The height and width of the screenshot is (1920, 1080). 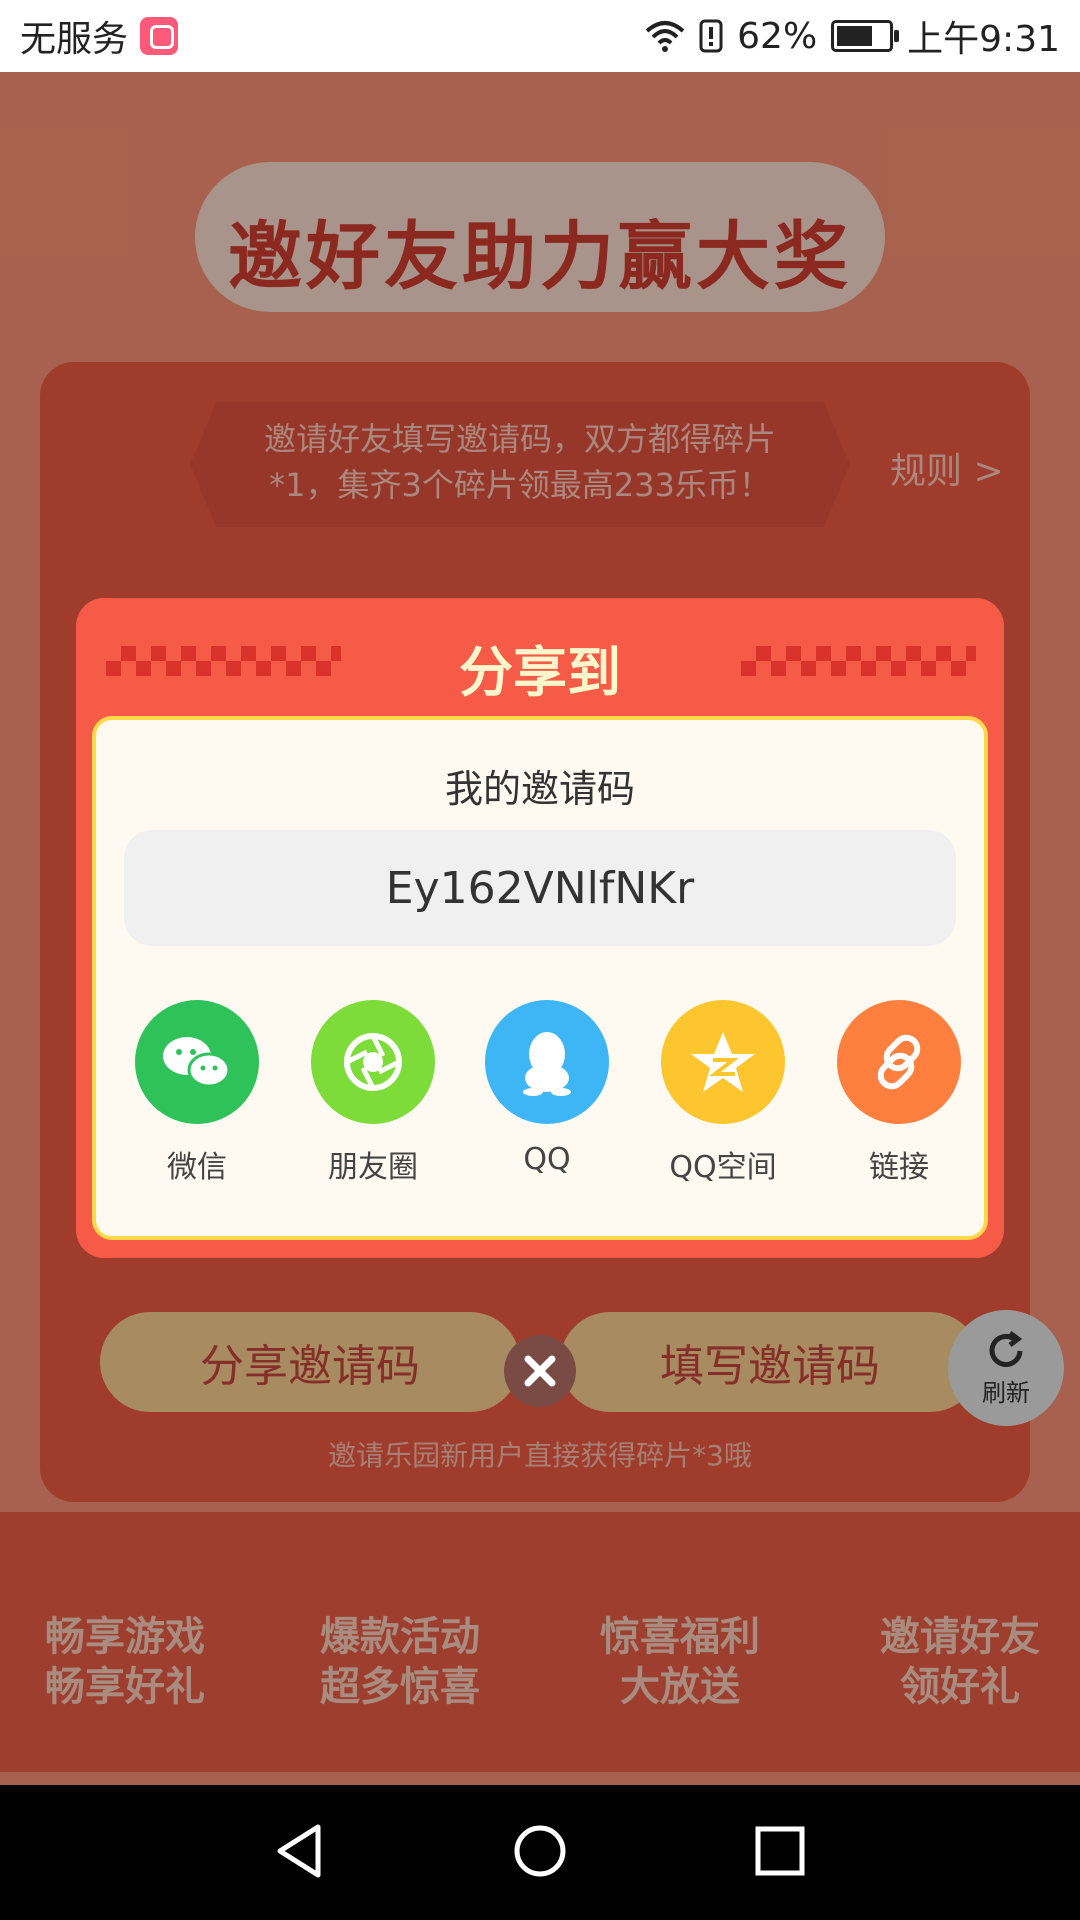 I want to click on invite-code-field: Ey162VNlfNKr, so click(x=540, y=888).